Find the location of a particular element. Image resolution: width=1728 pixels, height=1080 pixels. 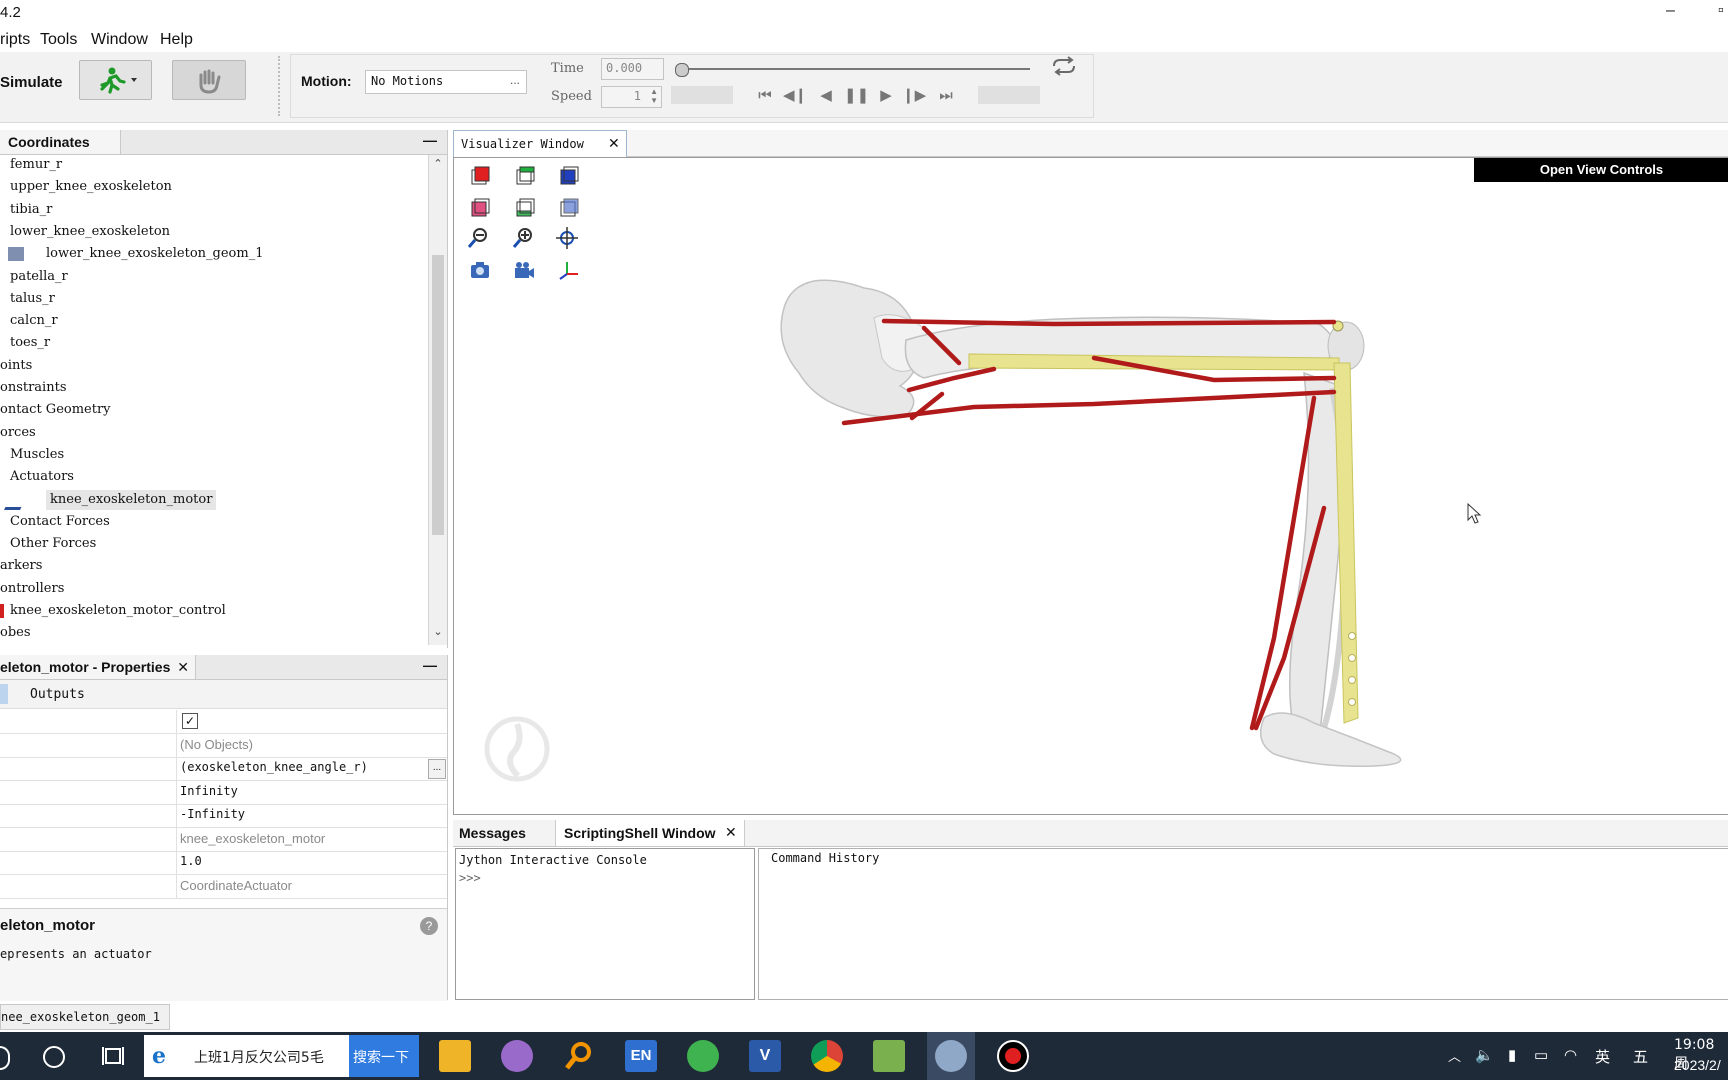

loop-arrows-icon is located at coordinates (1064, 66).